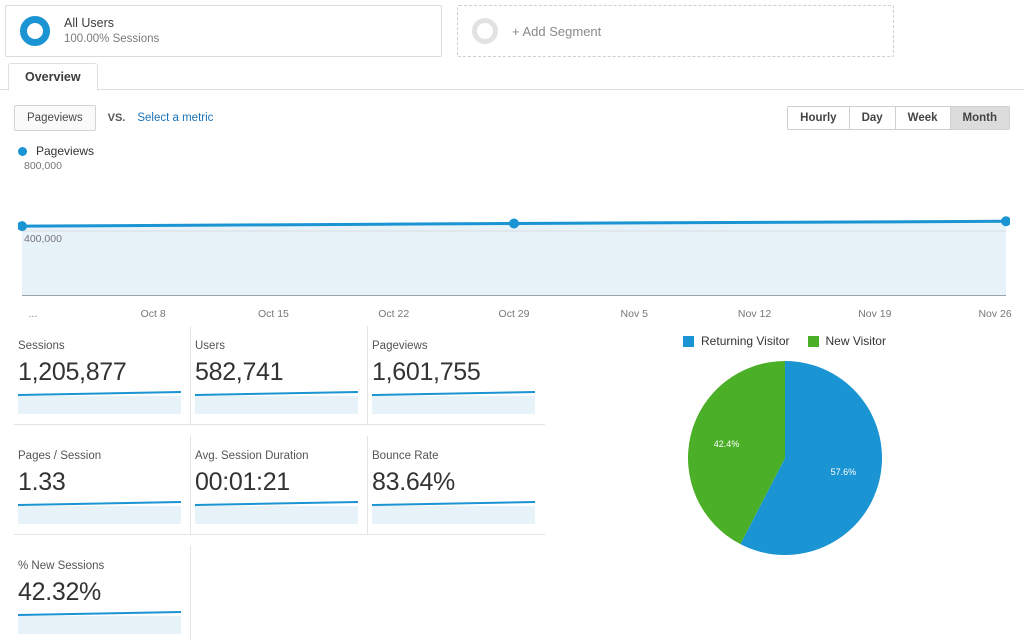  What do you see at coordinates (210, 346) in the screenshot?
I see `metric-label: Users` at bounding box center [210, 346].